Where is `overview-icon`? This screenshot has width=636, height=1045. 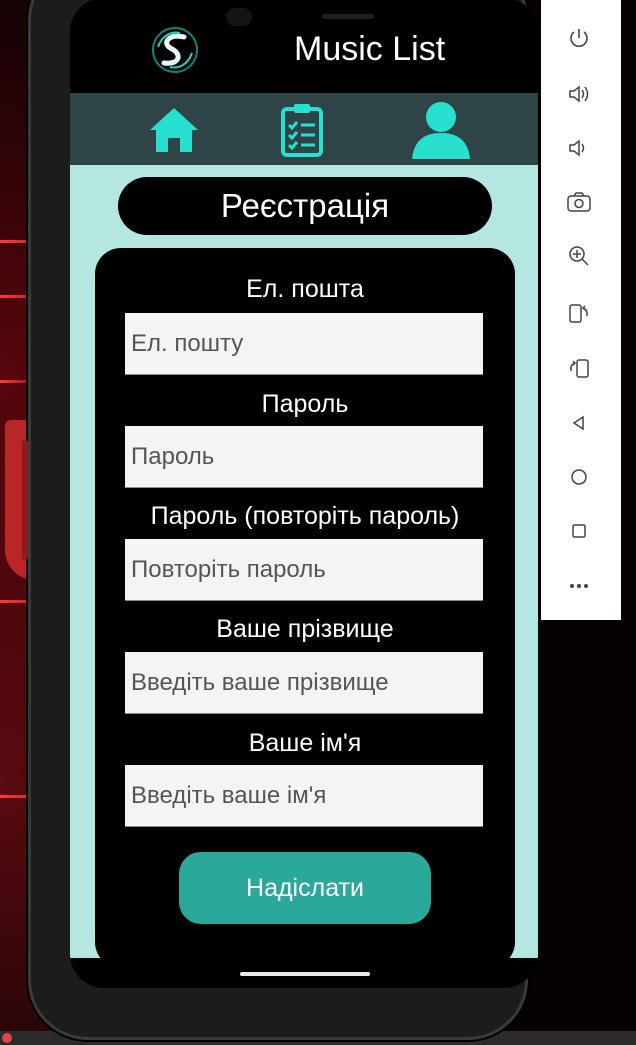
overview-icon is located at coordinates (579, 531).